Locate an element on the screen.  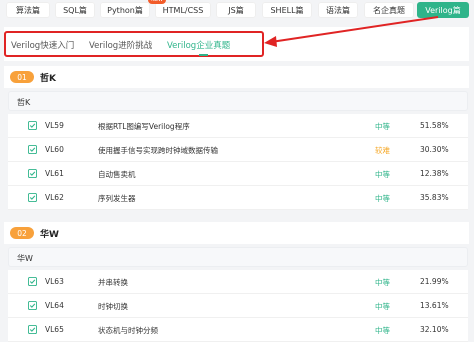
company-group-label: 哲K is located at coordinates (24, 102).